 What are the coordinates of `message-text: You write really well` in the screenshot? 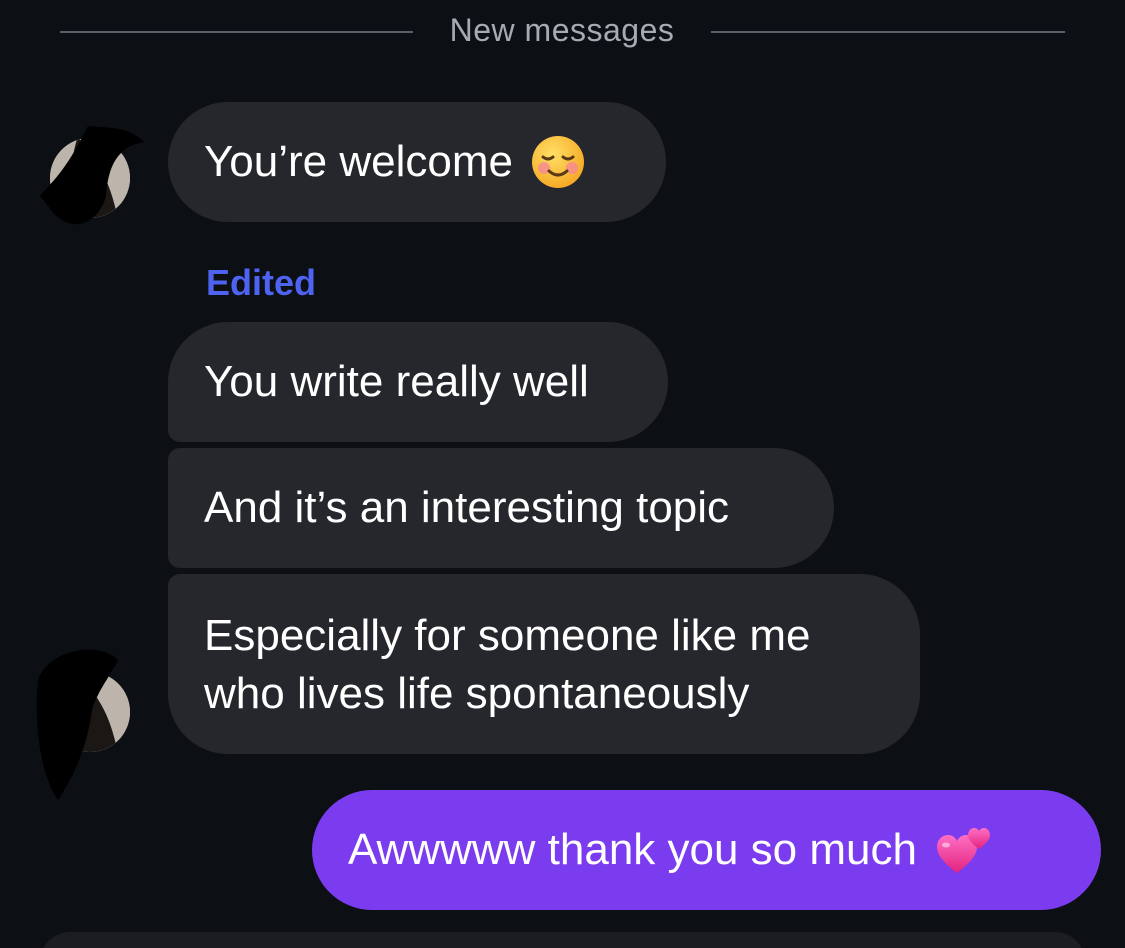 It's located at (396, 381).